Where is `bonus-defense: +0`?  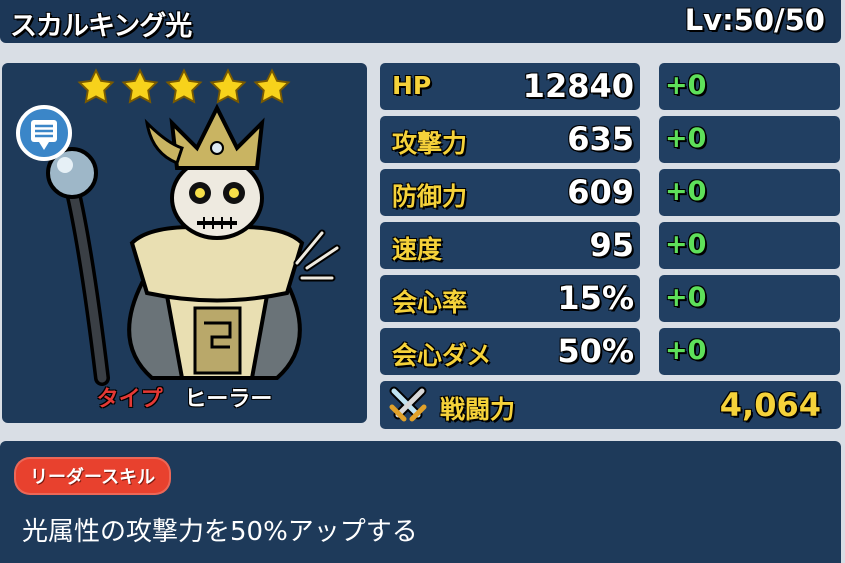
bonus-defense: +0 is located at coordinates (749, 192).